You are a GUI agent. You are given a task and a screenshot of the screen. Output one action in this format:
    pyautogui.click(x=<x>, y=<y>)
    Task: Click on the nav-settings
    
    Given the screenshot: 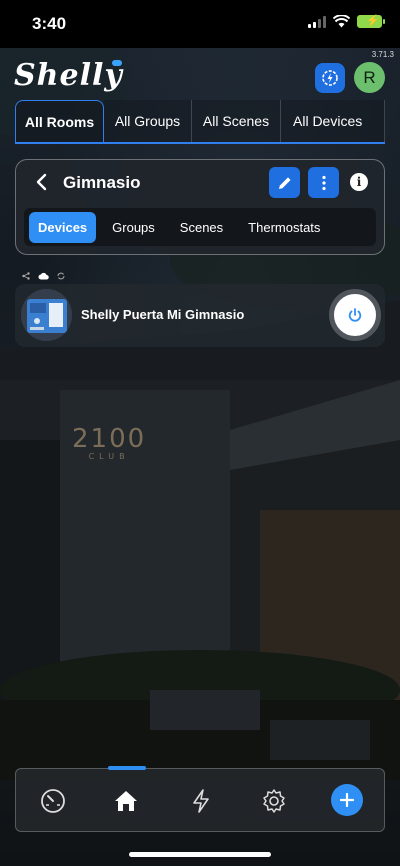 What is the action you would take?
    pyautogui.click(x=274, y=801)
    